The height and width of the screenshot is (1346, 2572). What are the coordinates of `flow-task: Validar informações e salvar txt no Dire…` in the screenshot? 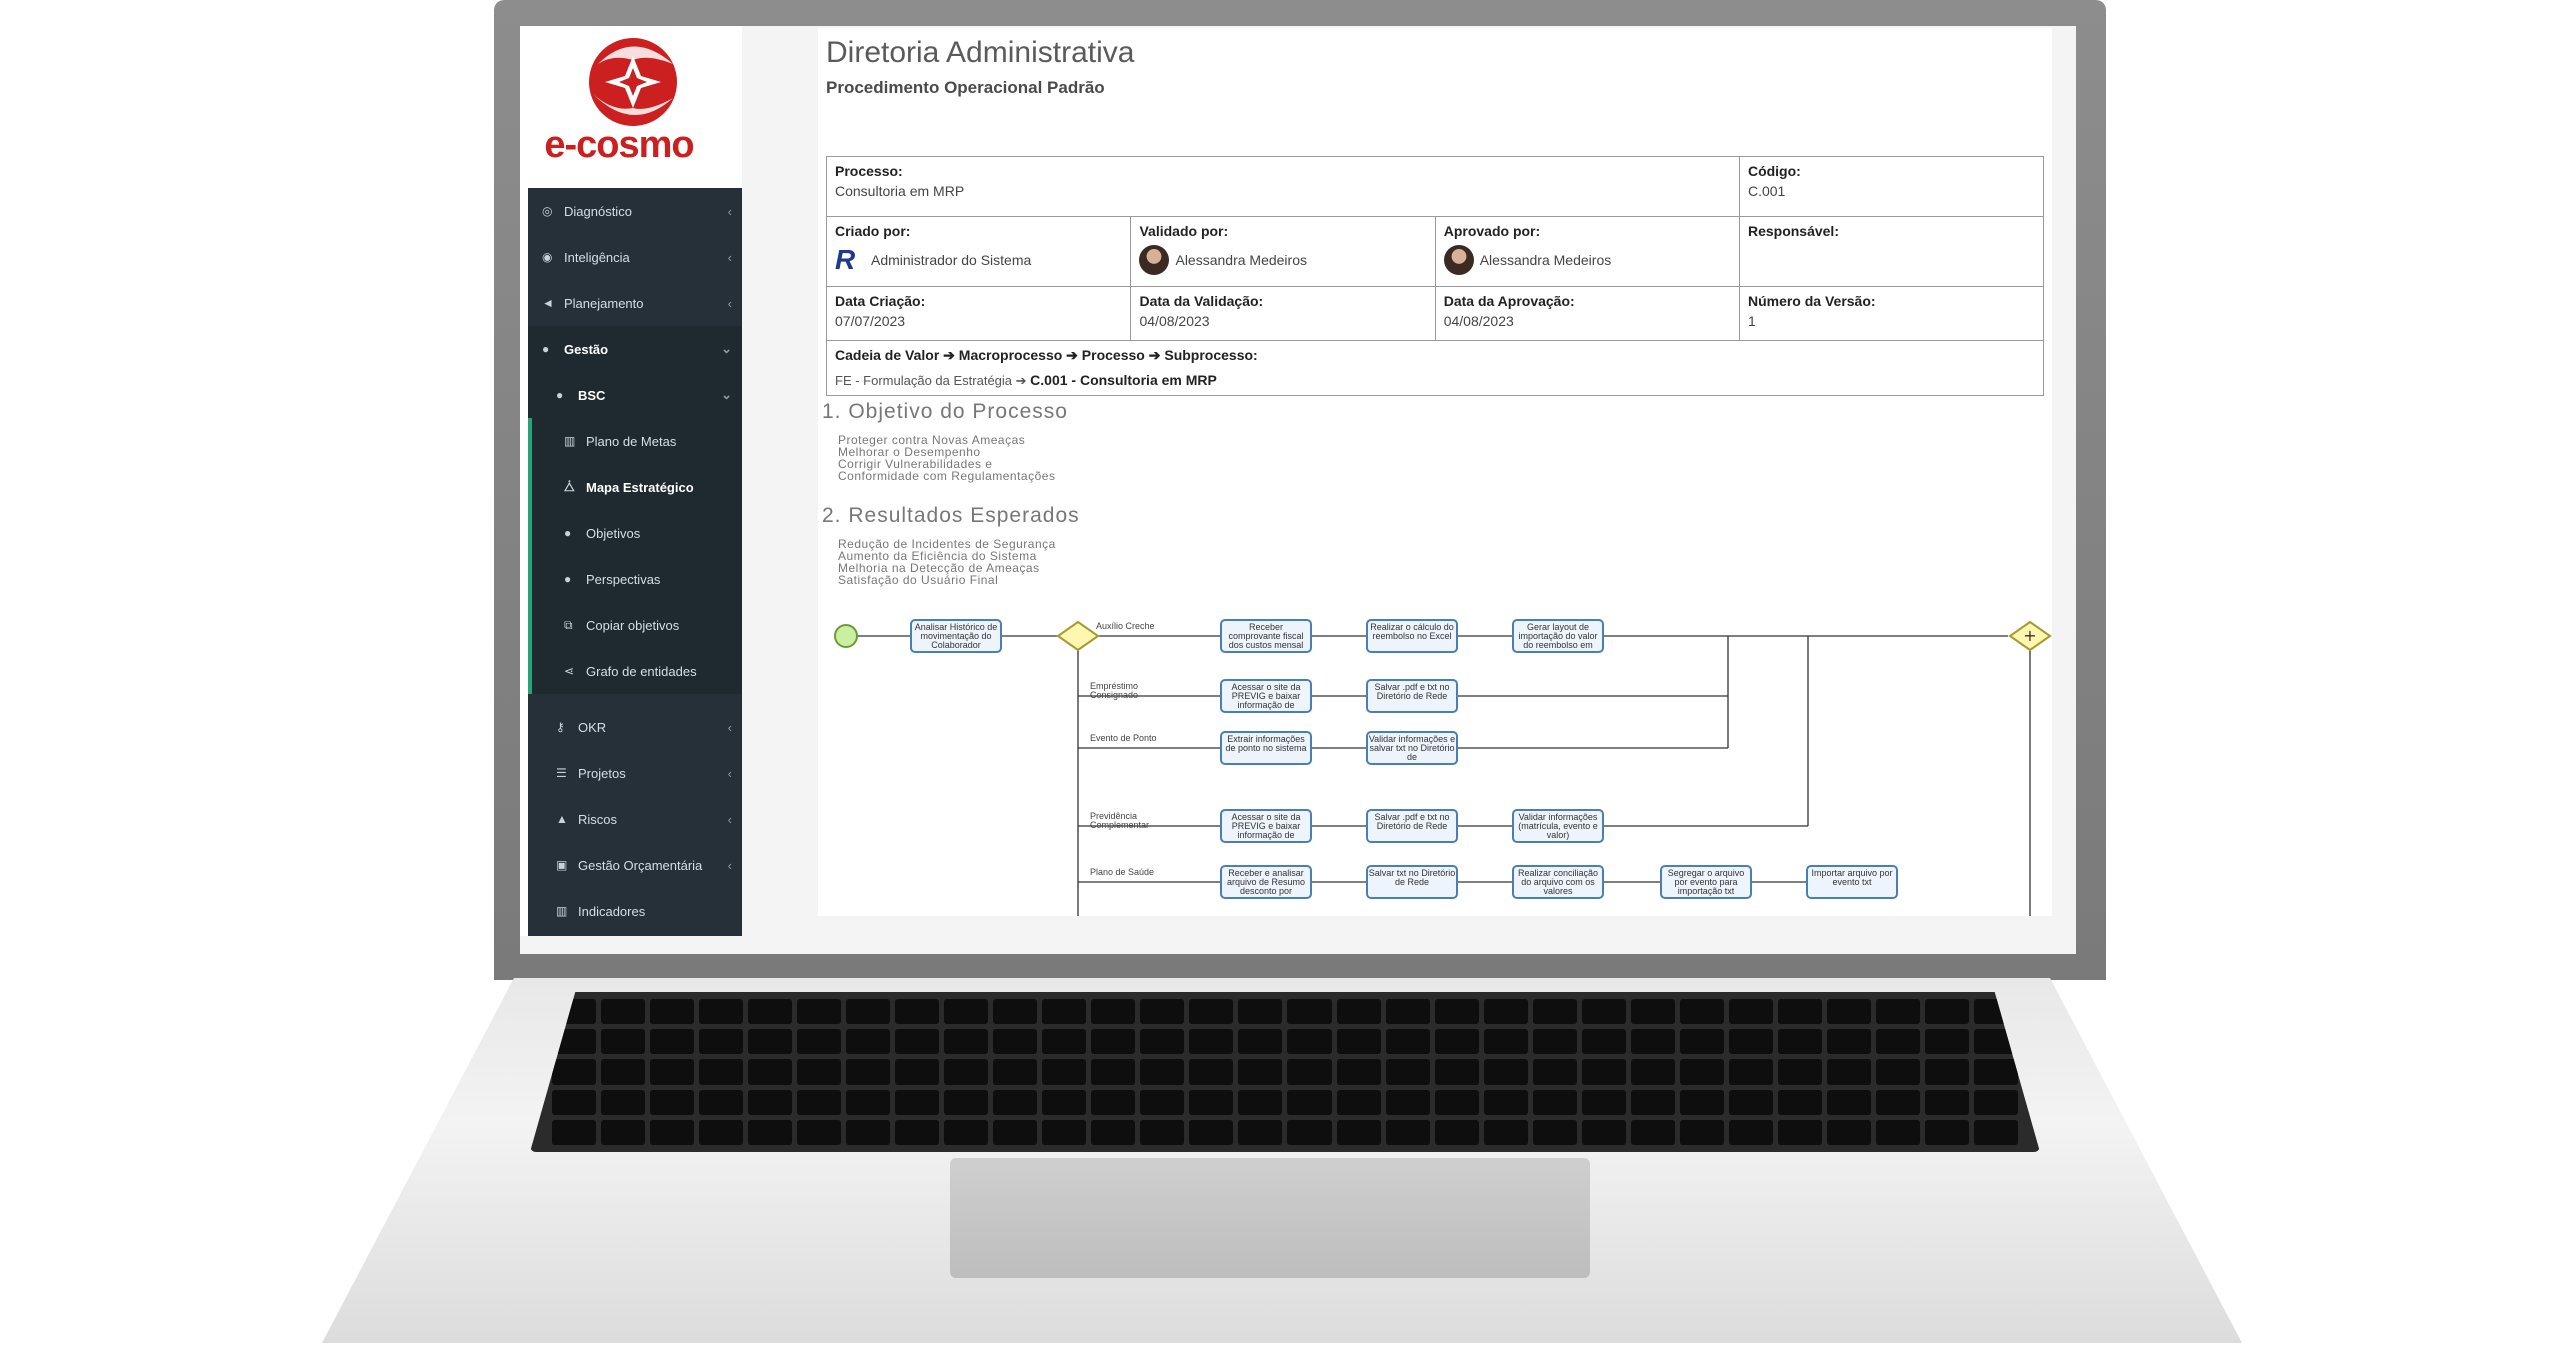 It's located at (1412, 748).